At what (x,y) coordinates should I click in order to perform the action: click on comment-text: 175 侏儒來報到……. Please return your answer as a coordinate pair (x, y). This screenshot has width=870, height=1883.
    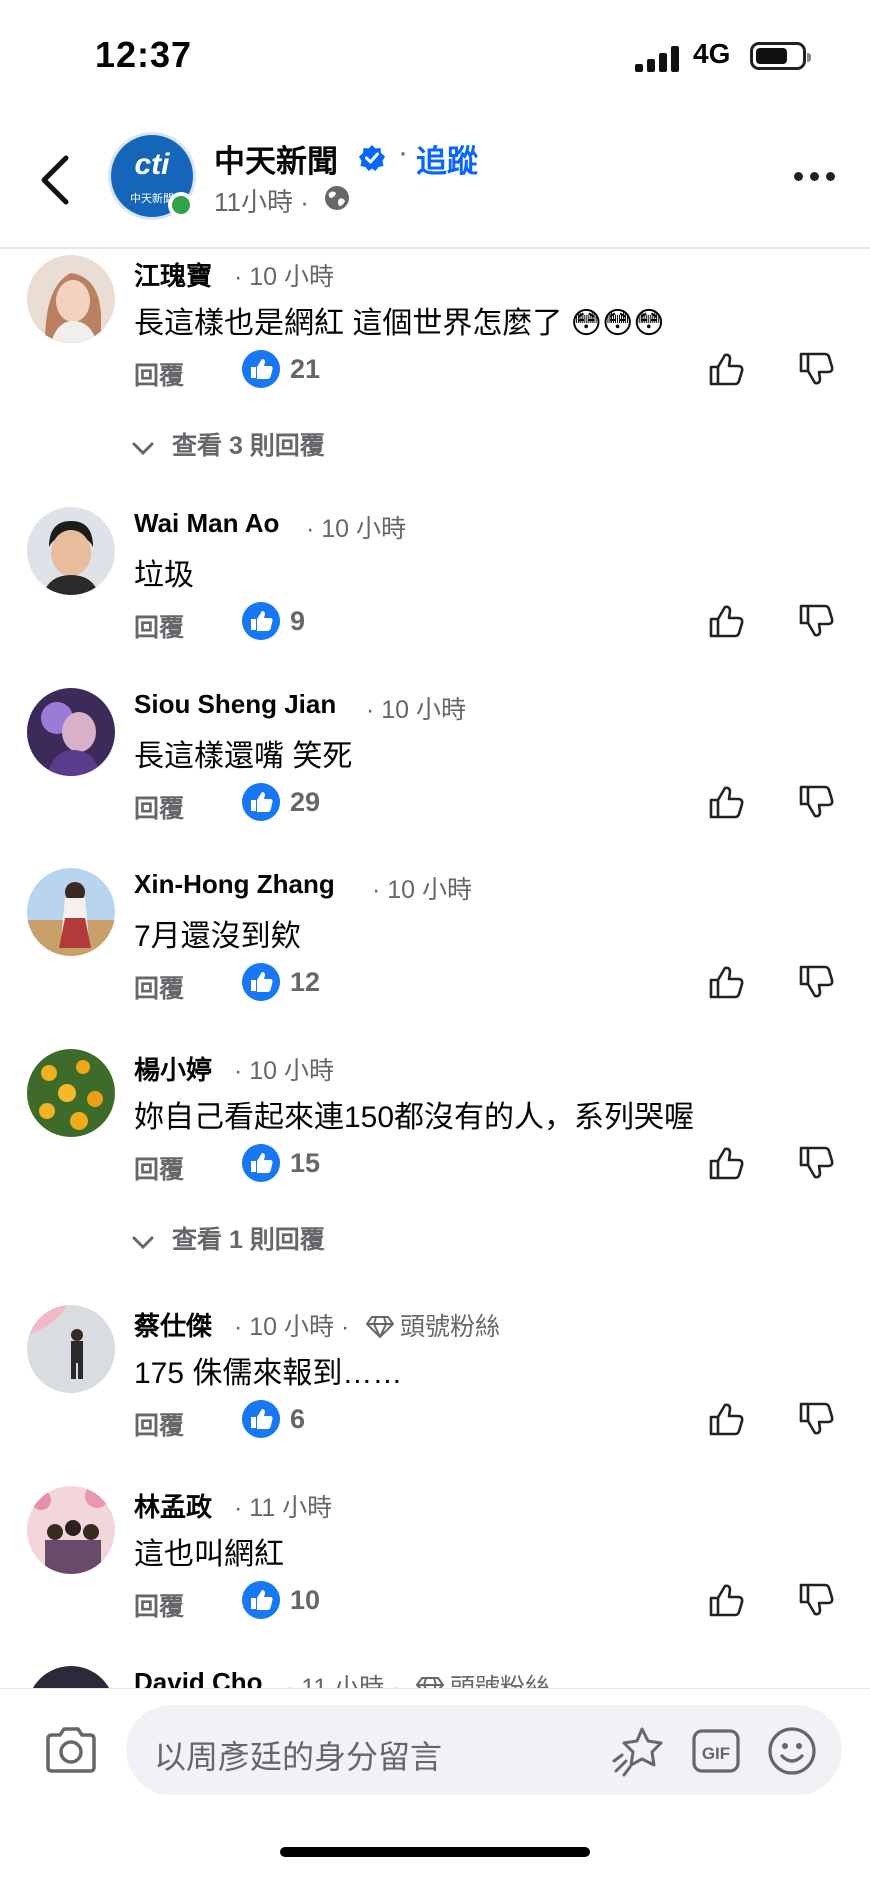
    Looking at the image, I should click on (268, 1373).